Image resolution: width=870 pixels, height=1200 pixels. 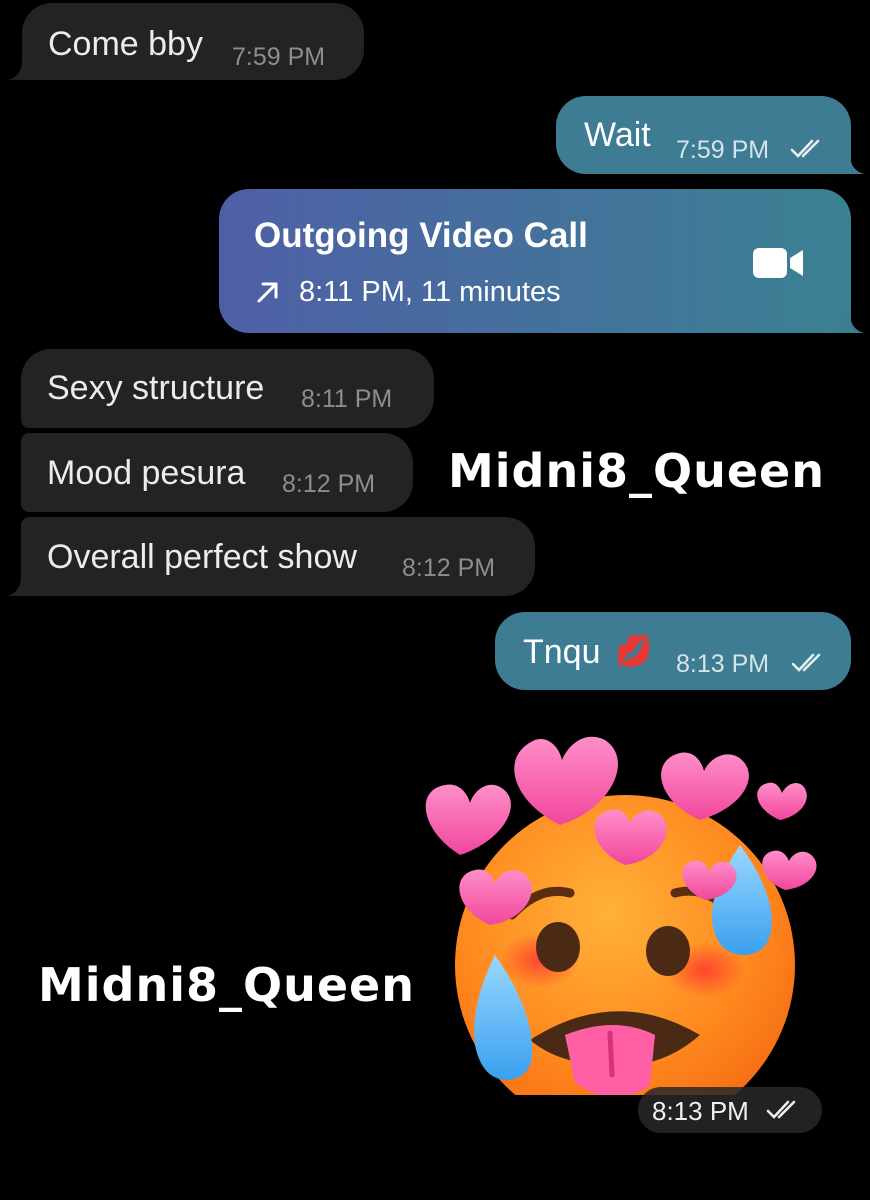 What do you see at coordinates (562, 652) in the screenshot?
I see `message-text: Tnqu` at bounding box center [562, 652].